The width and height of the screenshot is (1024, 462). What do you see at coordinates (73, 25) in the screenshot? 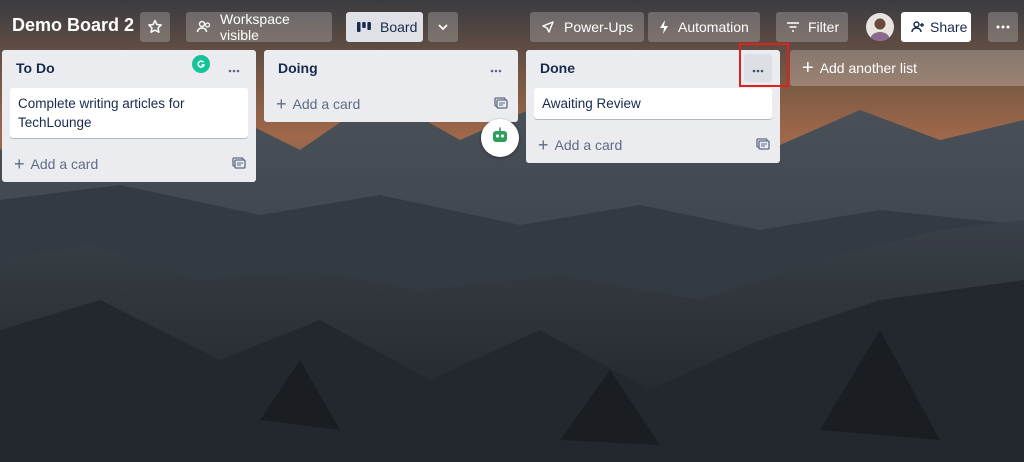
I see `board-title: Demo Board 2` at bounding box center [73, 25].